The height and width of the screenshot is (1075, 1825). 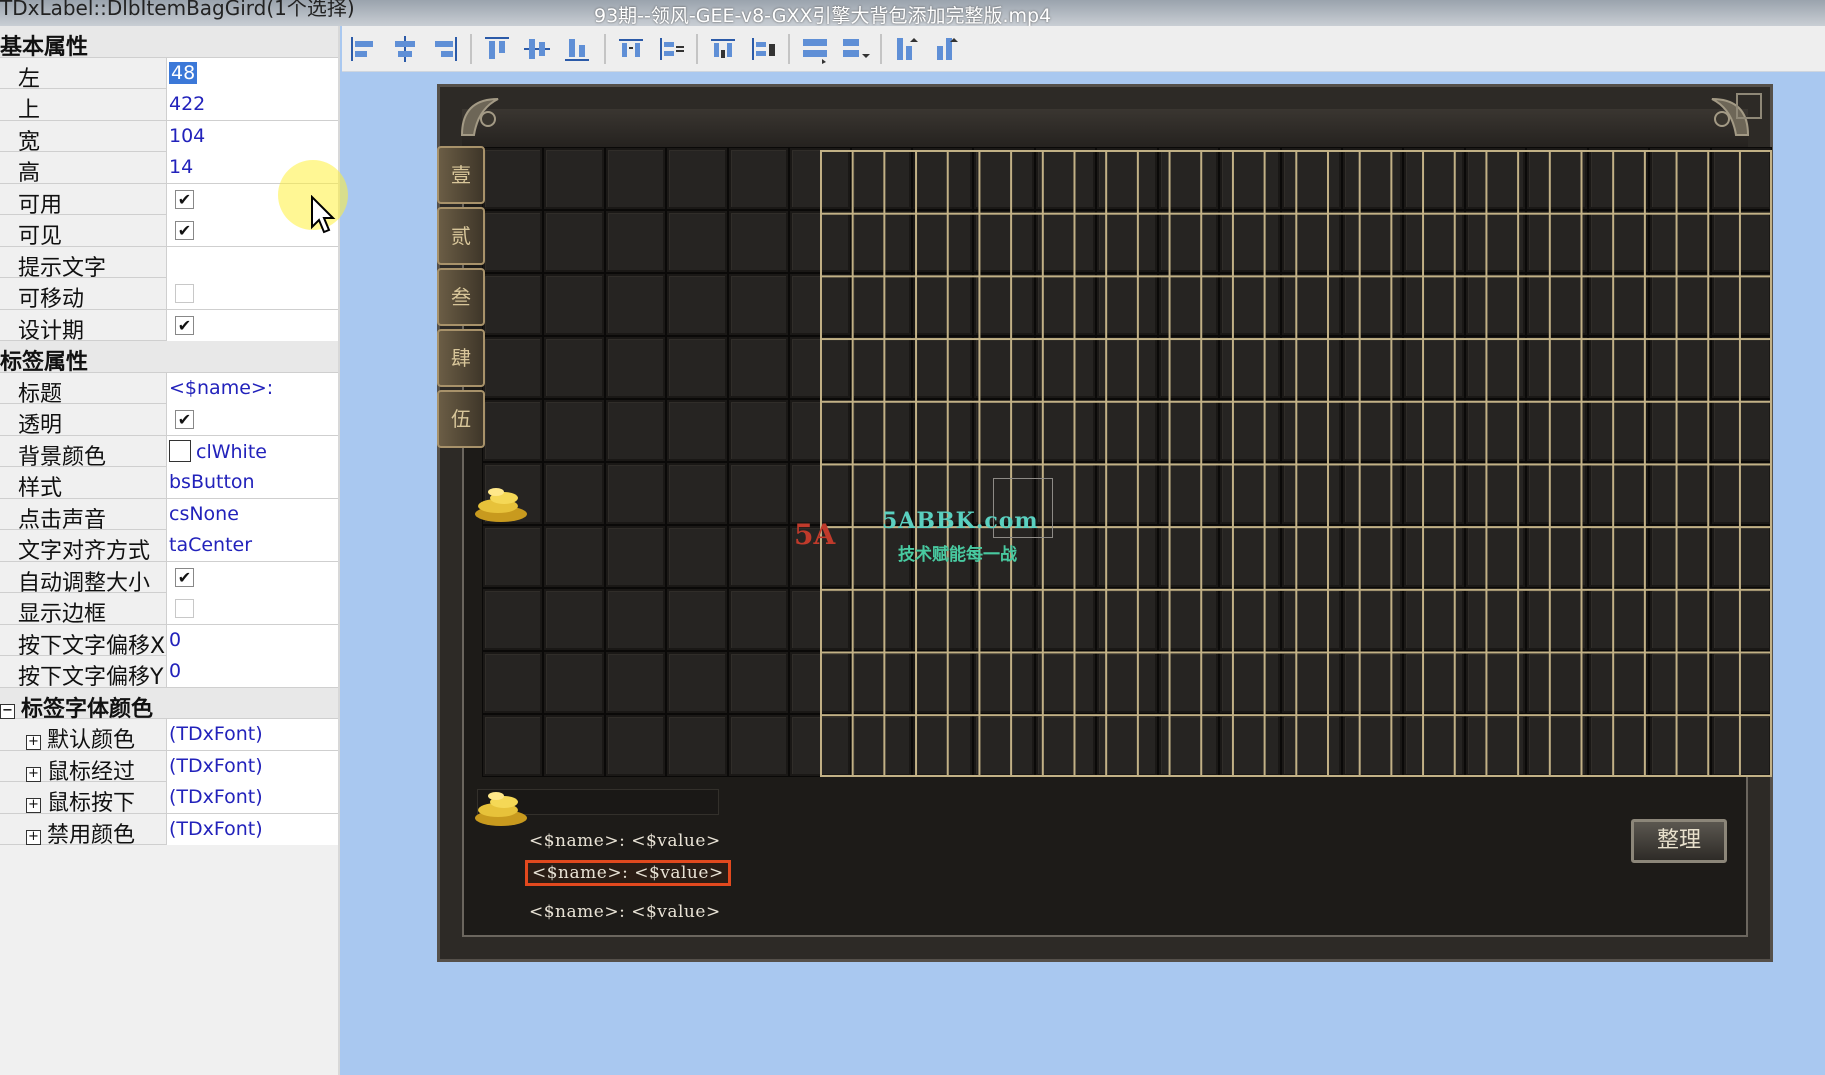 What do you see at coordinates (184, 230) in the screenshot?
I see `visible-checkbox: ✔` at bounding box center [184, 230].